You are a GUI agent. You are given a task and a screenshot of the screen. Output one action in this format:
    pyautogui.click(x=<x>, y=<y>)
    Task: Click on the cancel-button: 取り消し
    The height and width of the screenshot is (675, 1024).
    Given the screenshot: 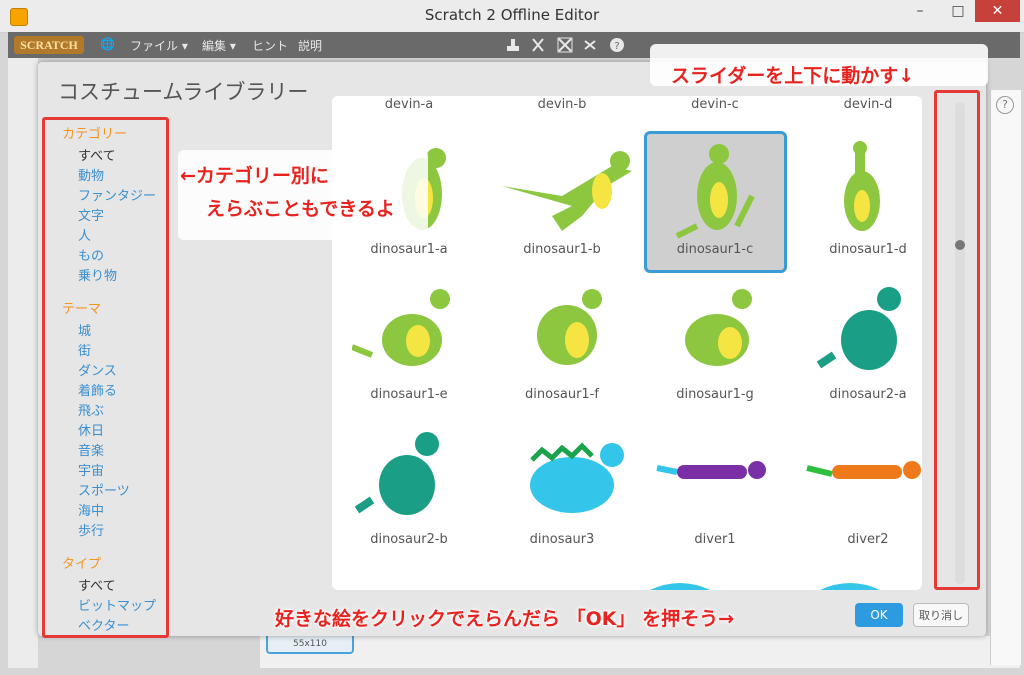 What is the action you would take?
    pyautogui.click(x=941, y=615)
    